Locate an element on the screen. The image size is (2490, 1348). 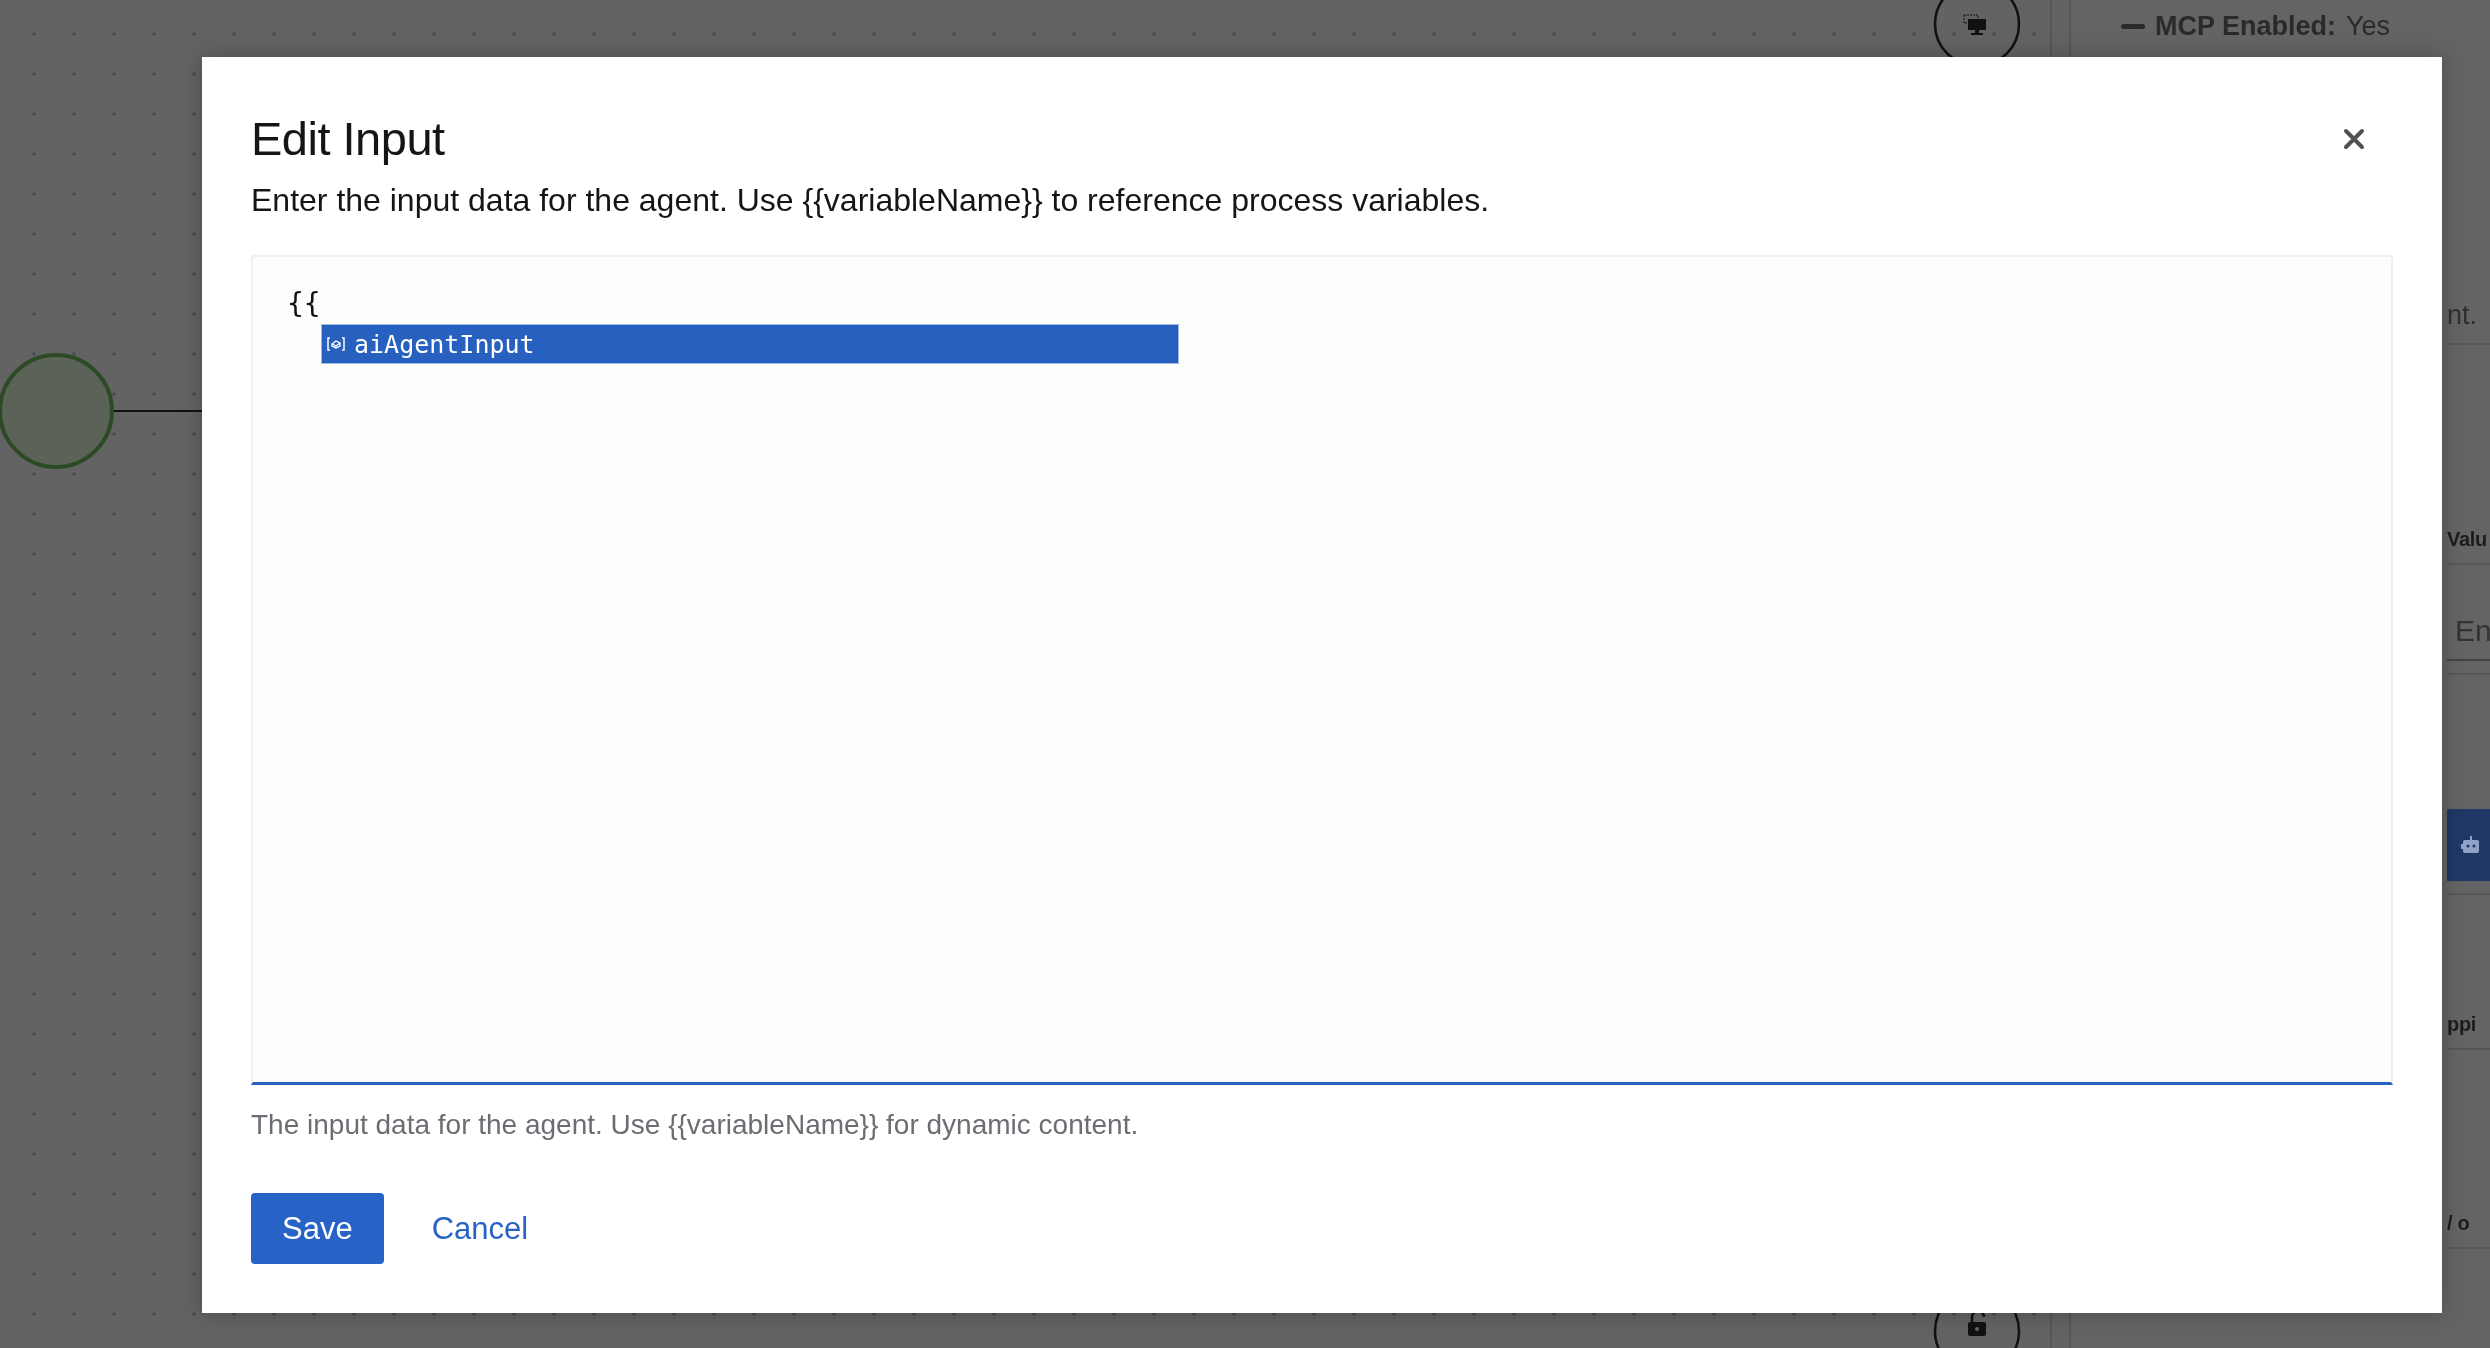
helper-text: The input data for the agent. Use {{variableName}} for dynamic content. is located at coordinates (695, 1125).